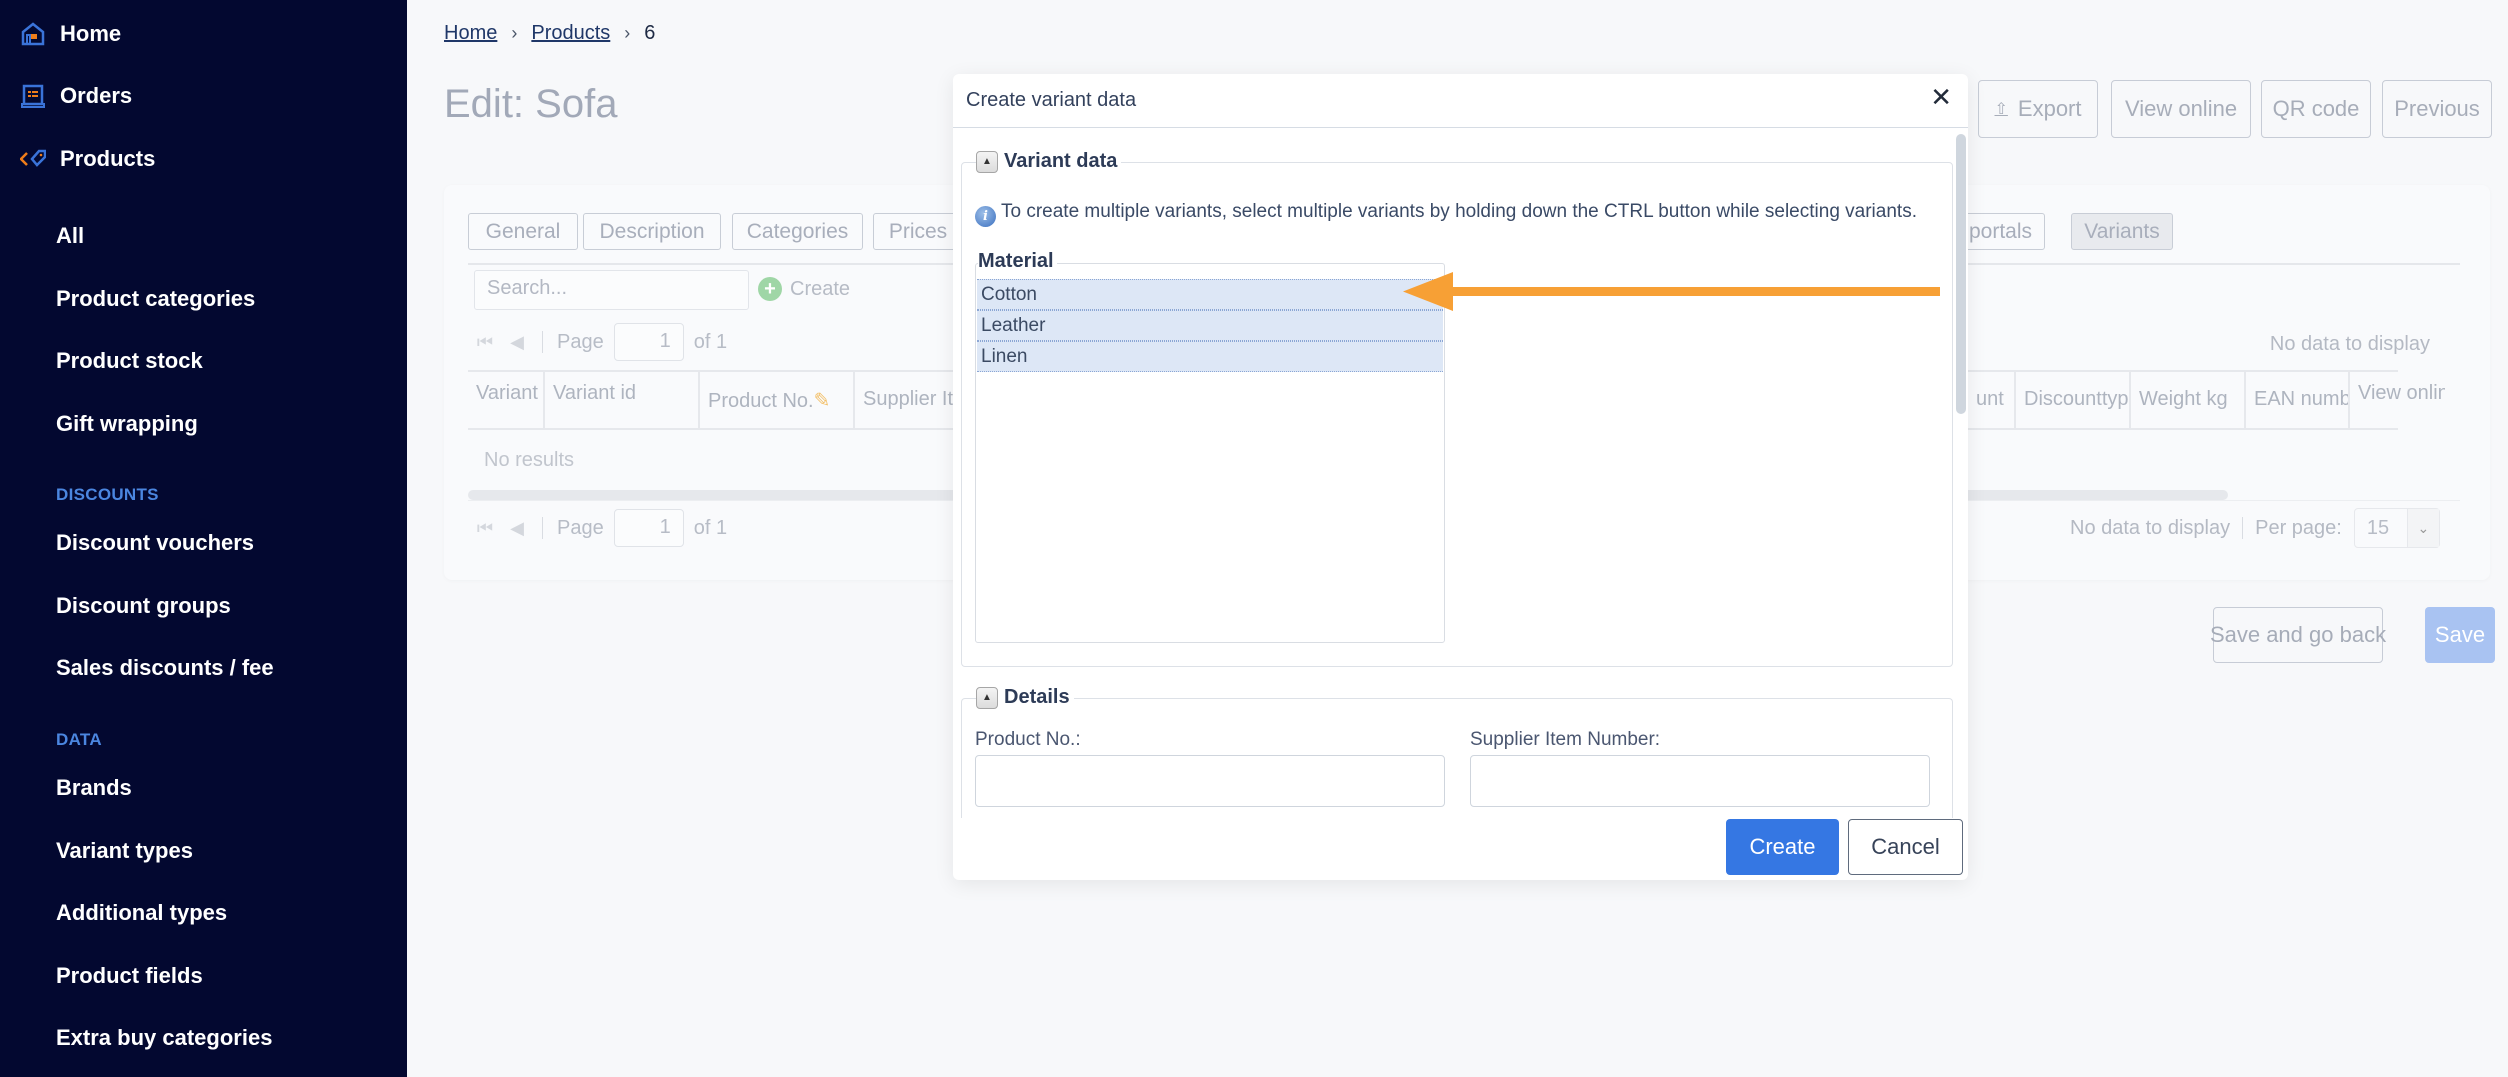  What do you see at coordinates (2298, 635) in the screenshot?
I see `save-and-go-back-button: Save and go back` at bounding box center [2298, 635].